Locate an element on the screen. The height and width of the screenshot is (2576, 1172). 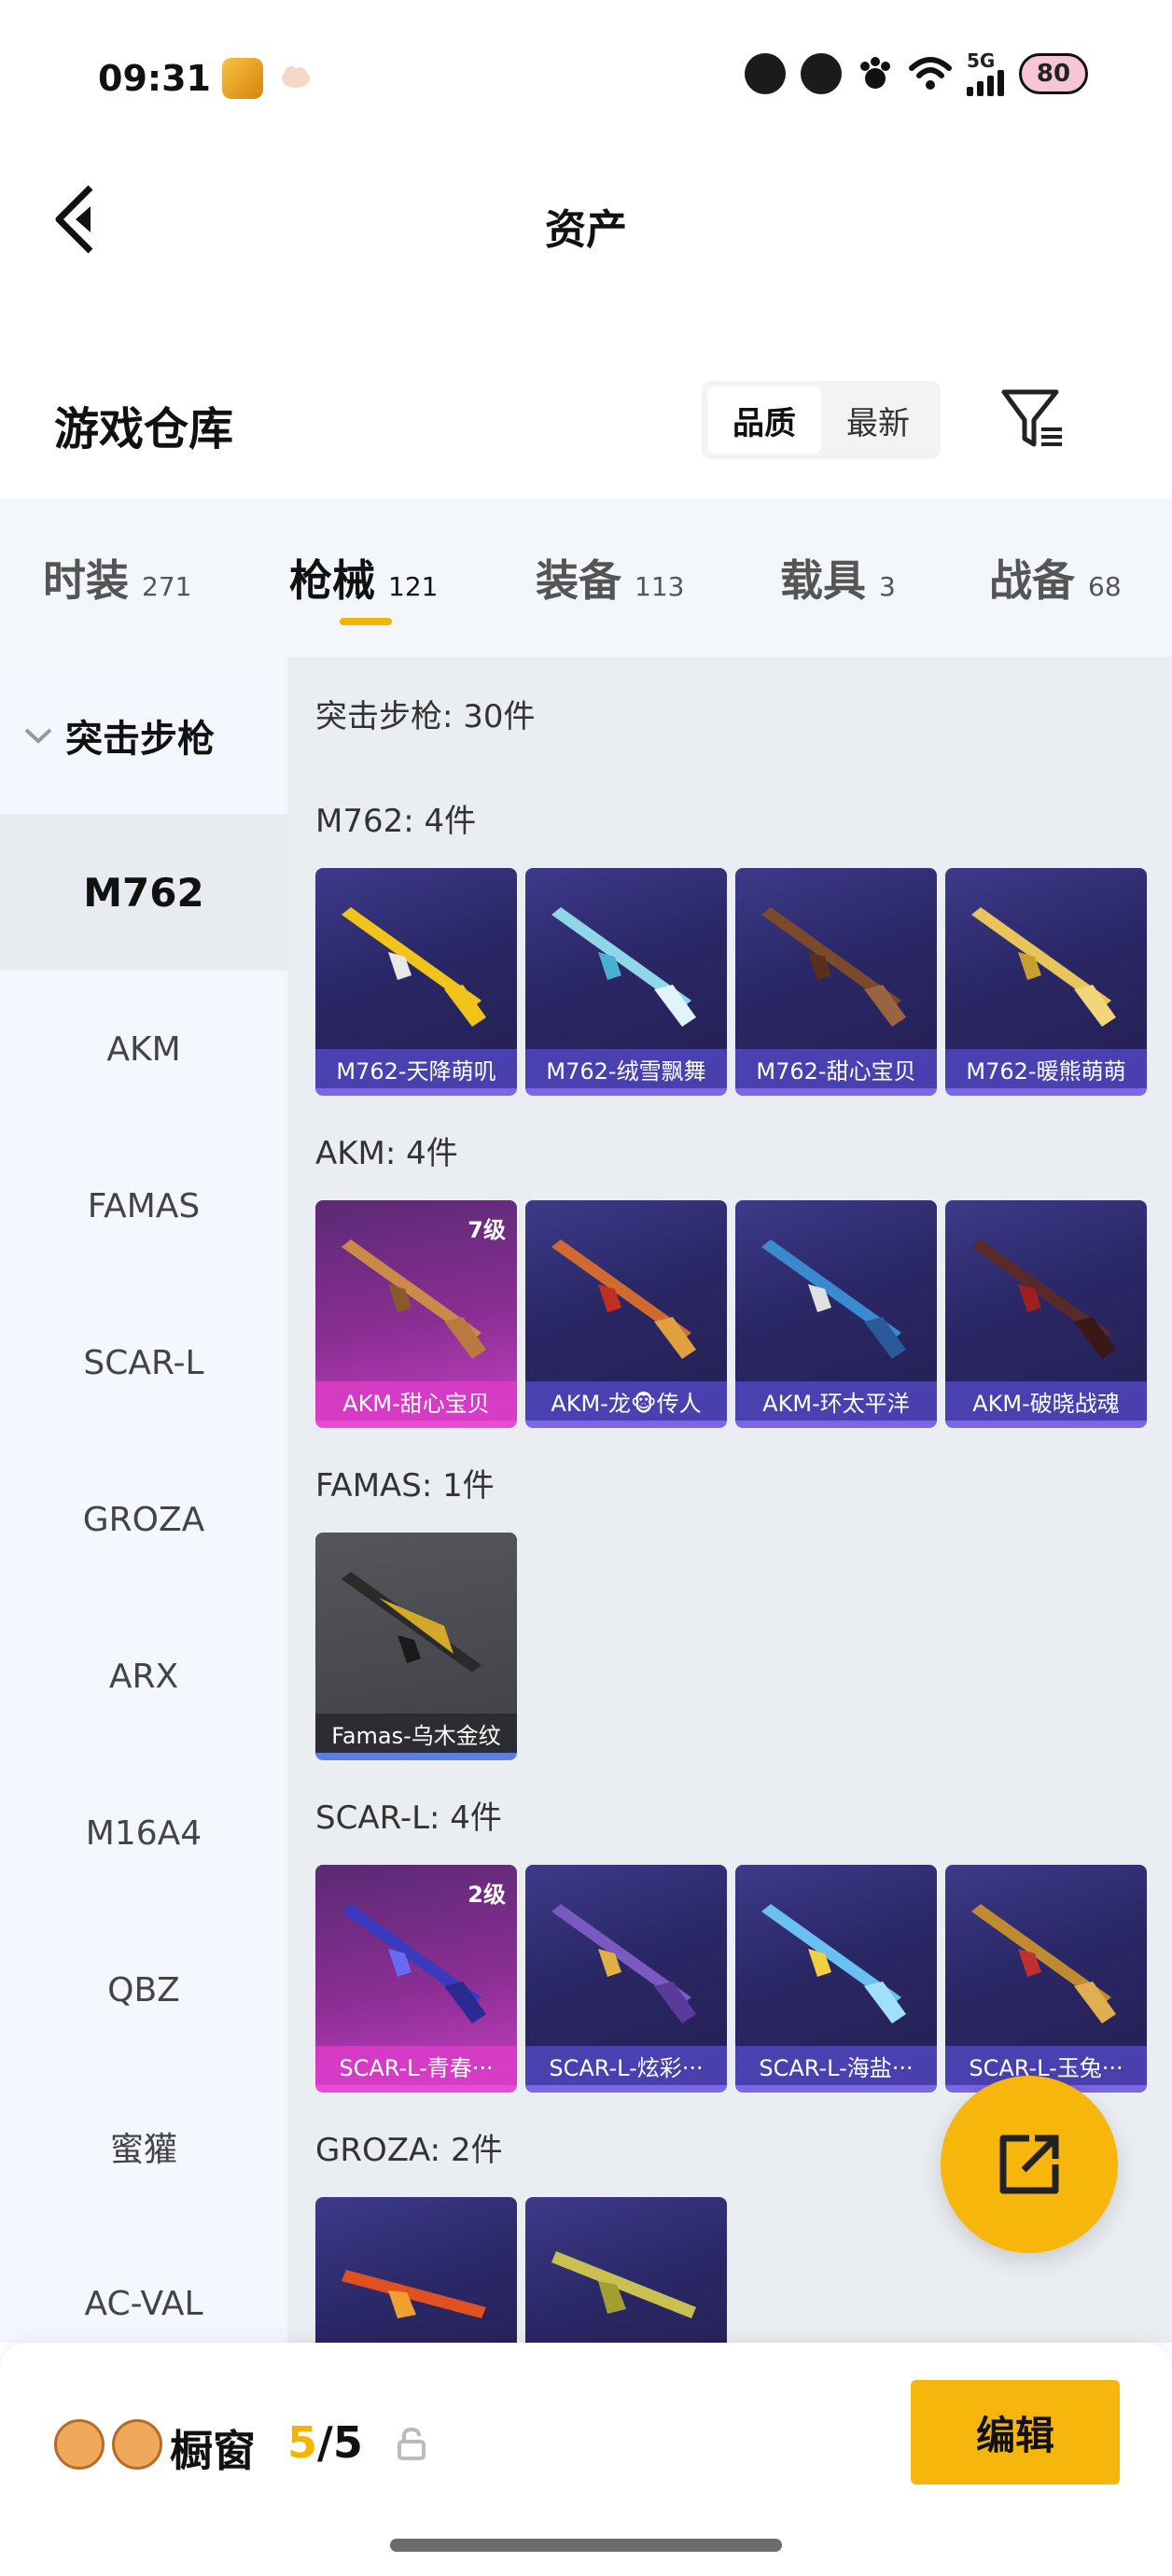
weapon-card: AKM-破晓战魂 is located at coordinates (1046, 1314).